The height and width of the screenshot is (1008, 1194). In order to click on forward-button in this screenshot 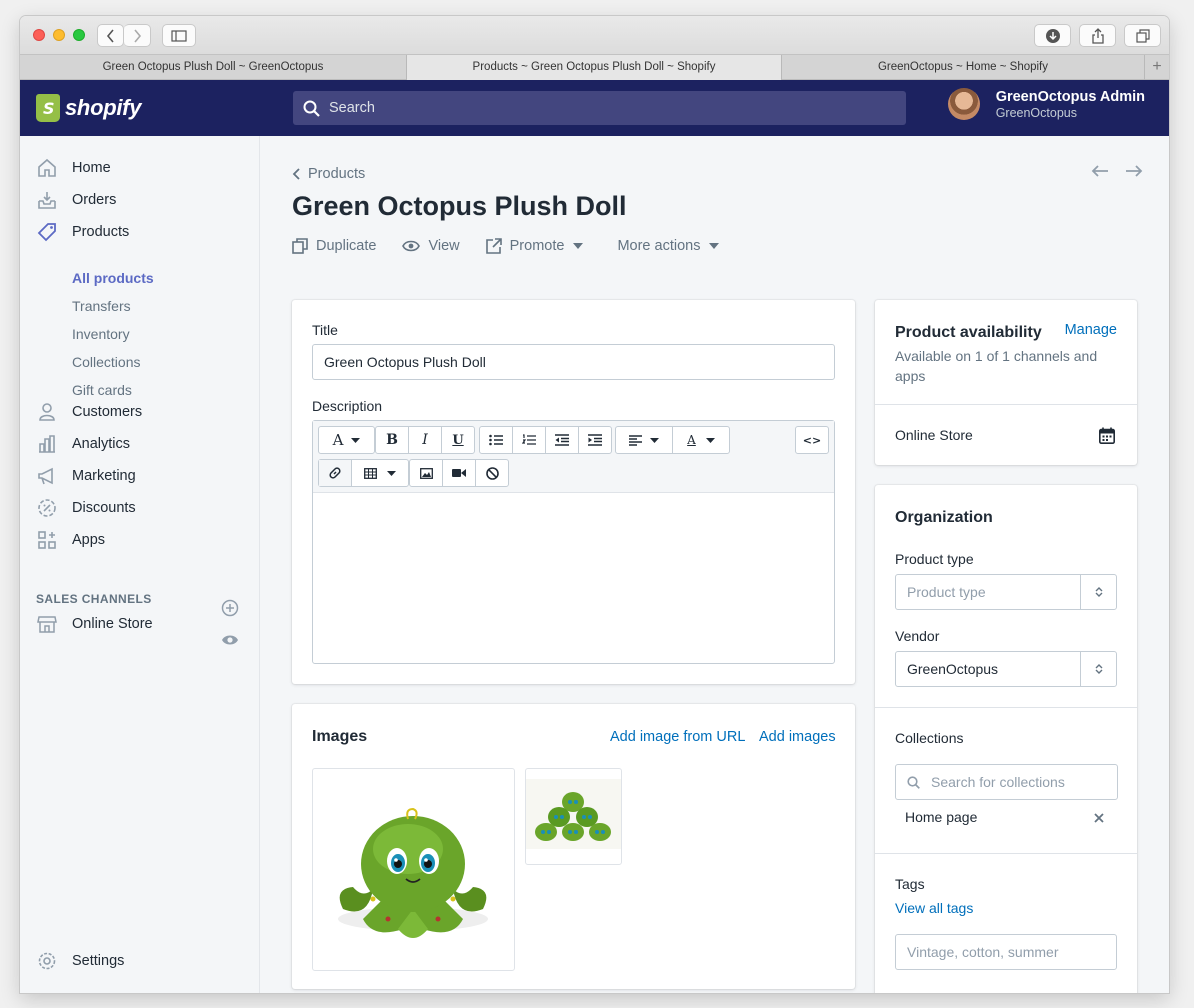, I will do `click(137, 35)`.